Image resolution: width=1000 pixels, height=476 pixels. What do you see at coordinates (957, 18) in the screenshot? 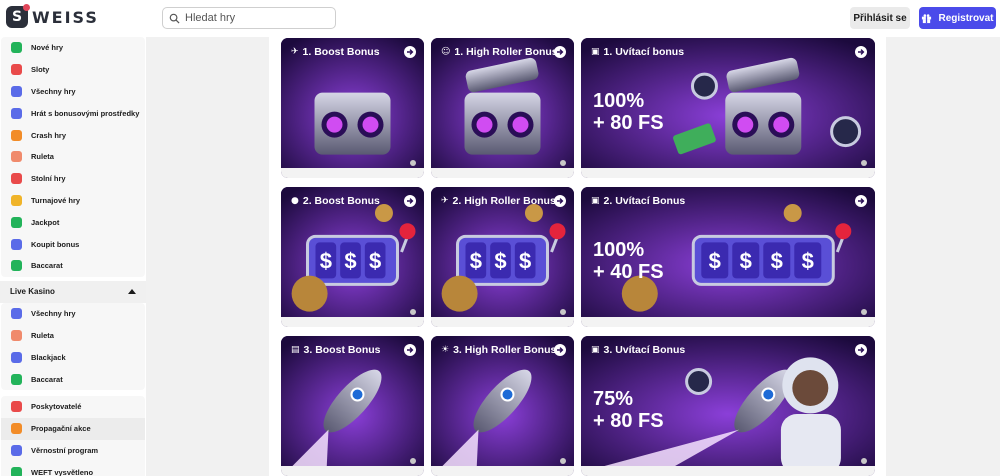
I see `register-button: Registrovat` at bounding box center [957, 18].